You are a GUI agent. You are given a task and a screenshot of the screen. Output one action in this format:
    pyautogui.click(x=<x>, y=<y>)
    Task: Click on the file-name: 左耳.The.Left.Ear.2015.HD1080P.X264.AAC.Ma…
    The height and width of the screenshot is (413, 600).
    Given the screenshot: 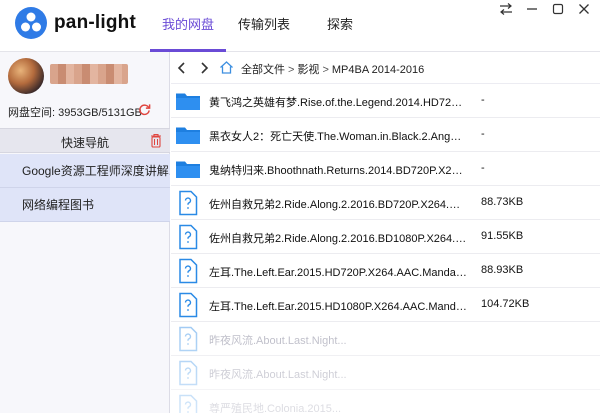 What is the action you would take?
    pyautogui.click(x=338, y=307)
    